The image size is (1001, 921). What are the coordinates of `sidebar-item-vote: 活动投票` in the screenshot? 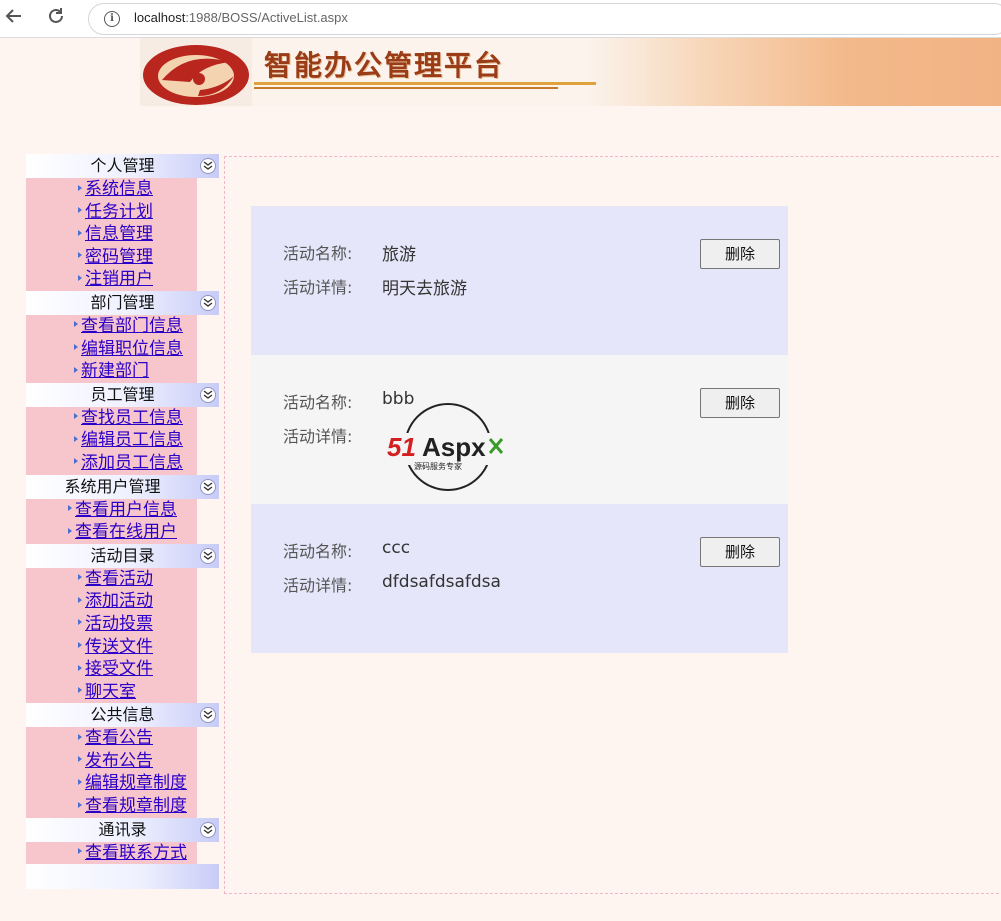 It's located at (111, 624).